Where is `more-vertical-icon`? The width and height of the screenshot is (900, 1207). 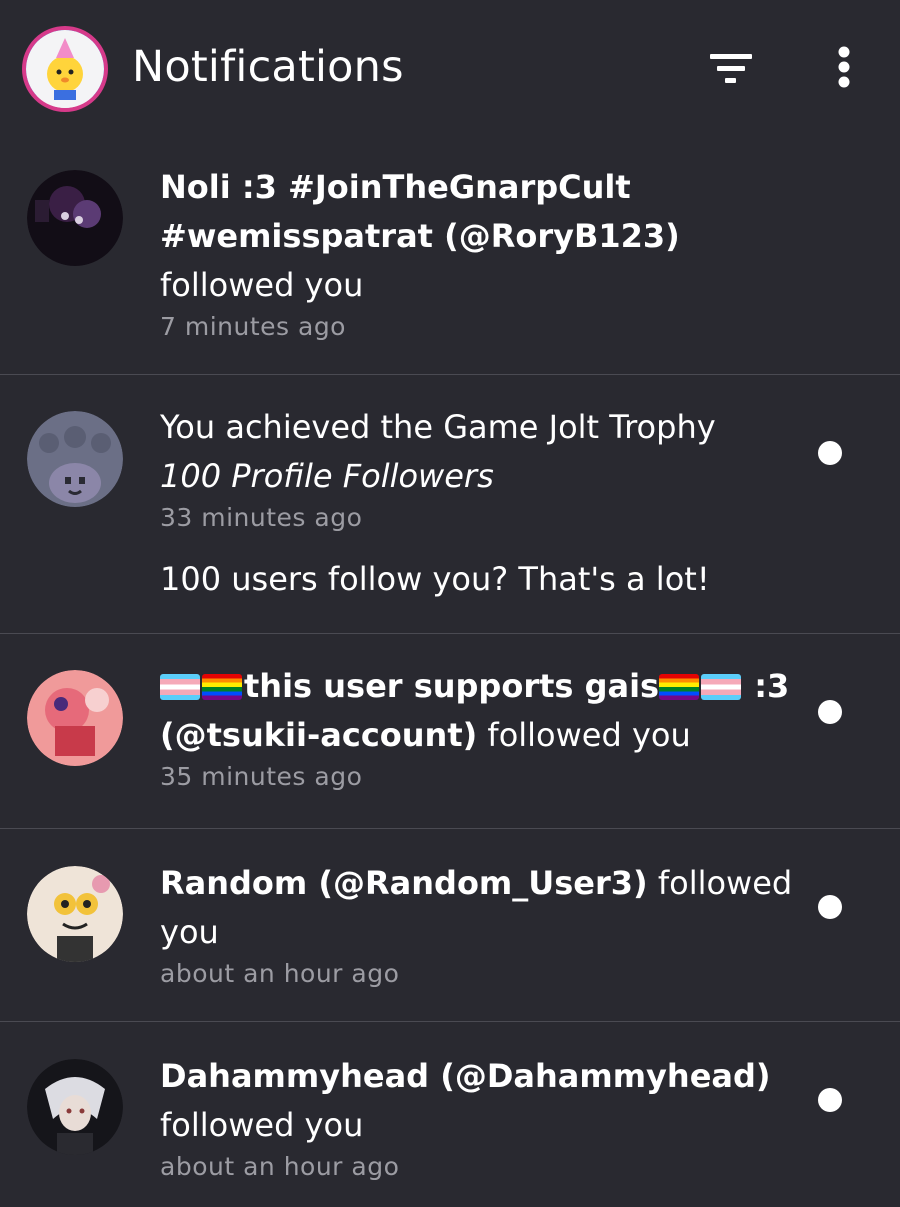 more-vertical-icon is located at coordinates (844, 67).